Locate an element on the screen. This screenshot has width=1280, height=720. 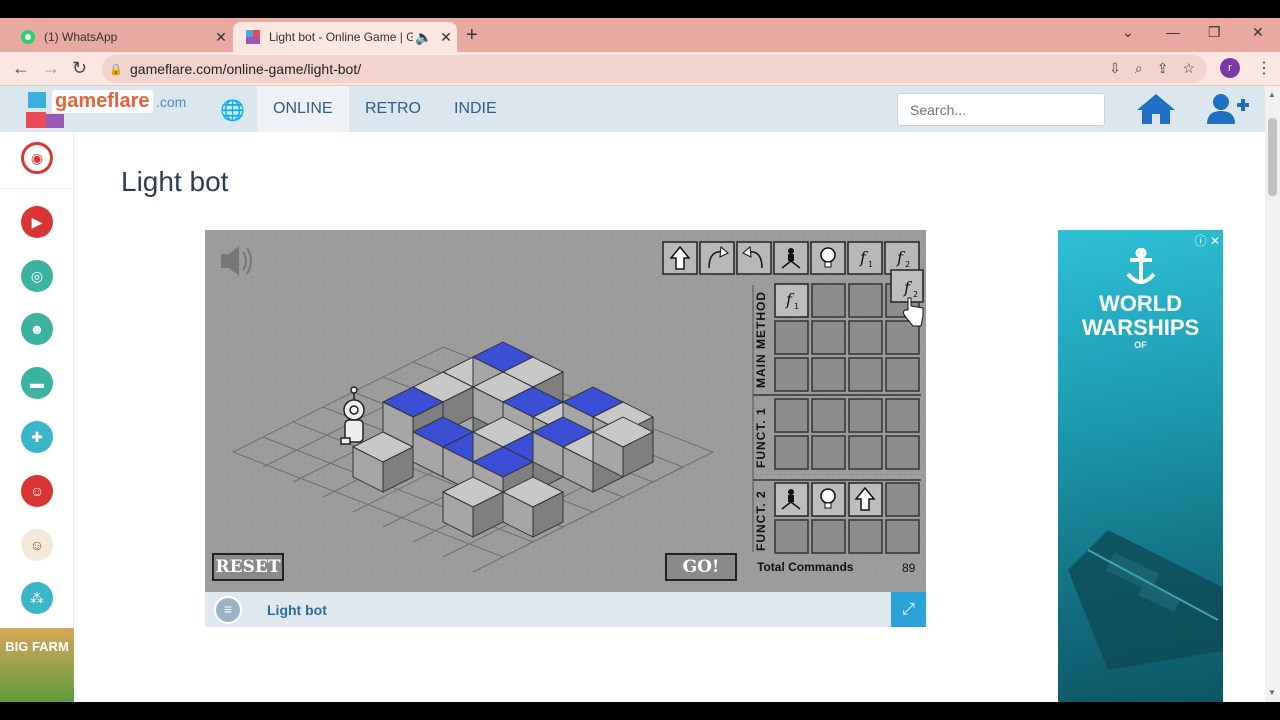
rail-top-icon: ◉ is located at coordinates (37, 158).